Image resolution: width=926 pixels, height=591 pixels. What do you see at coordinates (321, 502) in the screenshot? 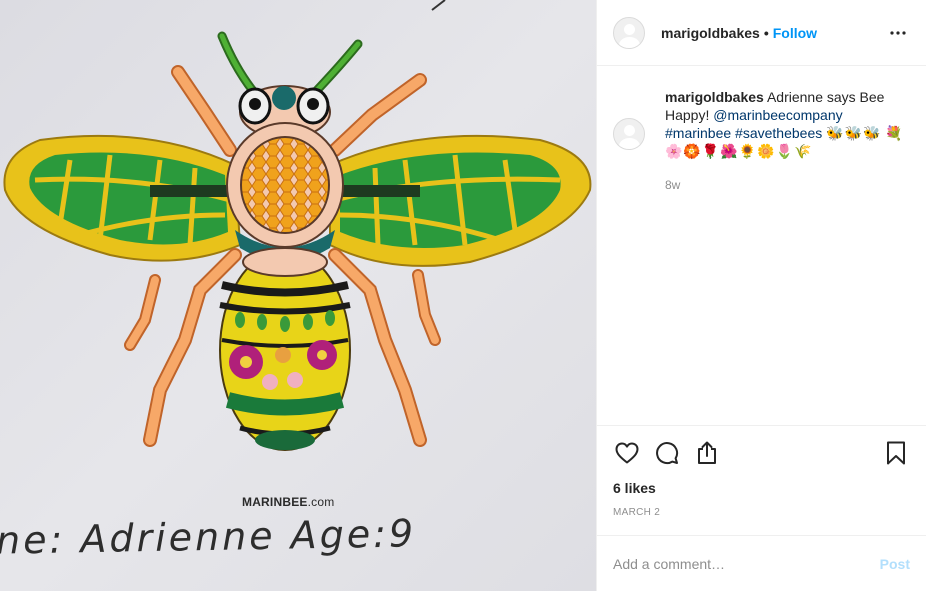
I see `watermark-suffix: .com` at bounding box center [321, 502].